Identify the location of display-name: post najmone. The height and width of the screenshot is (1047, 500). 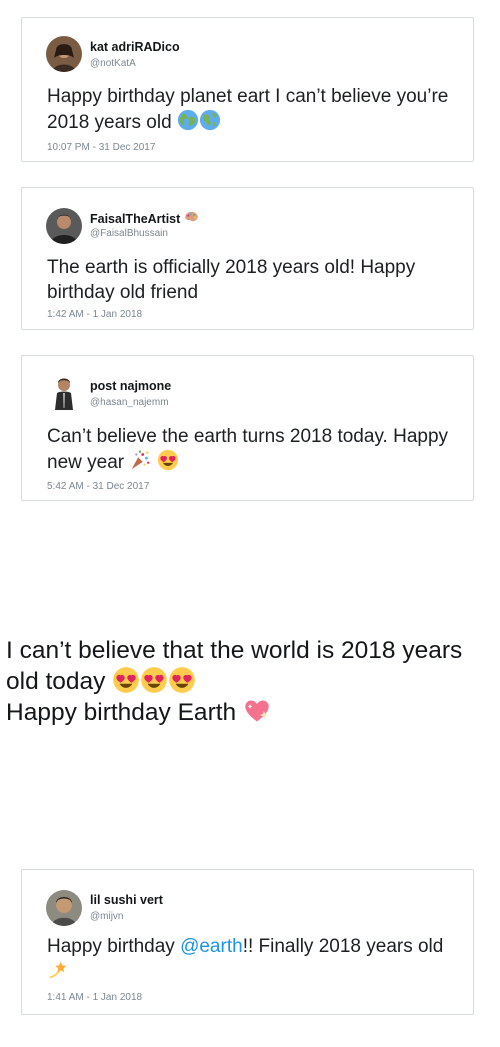
(130, 386).